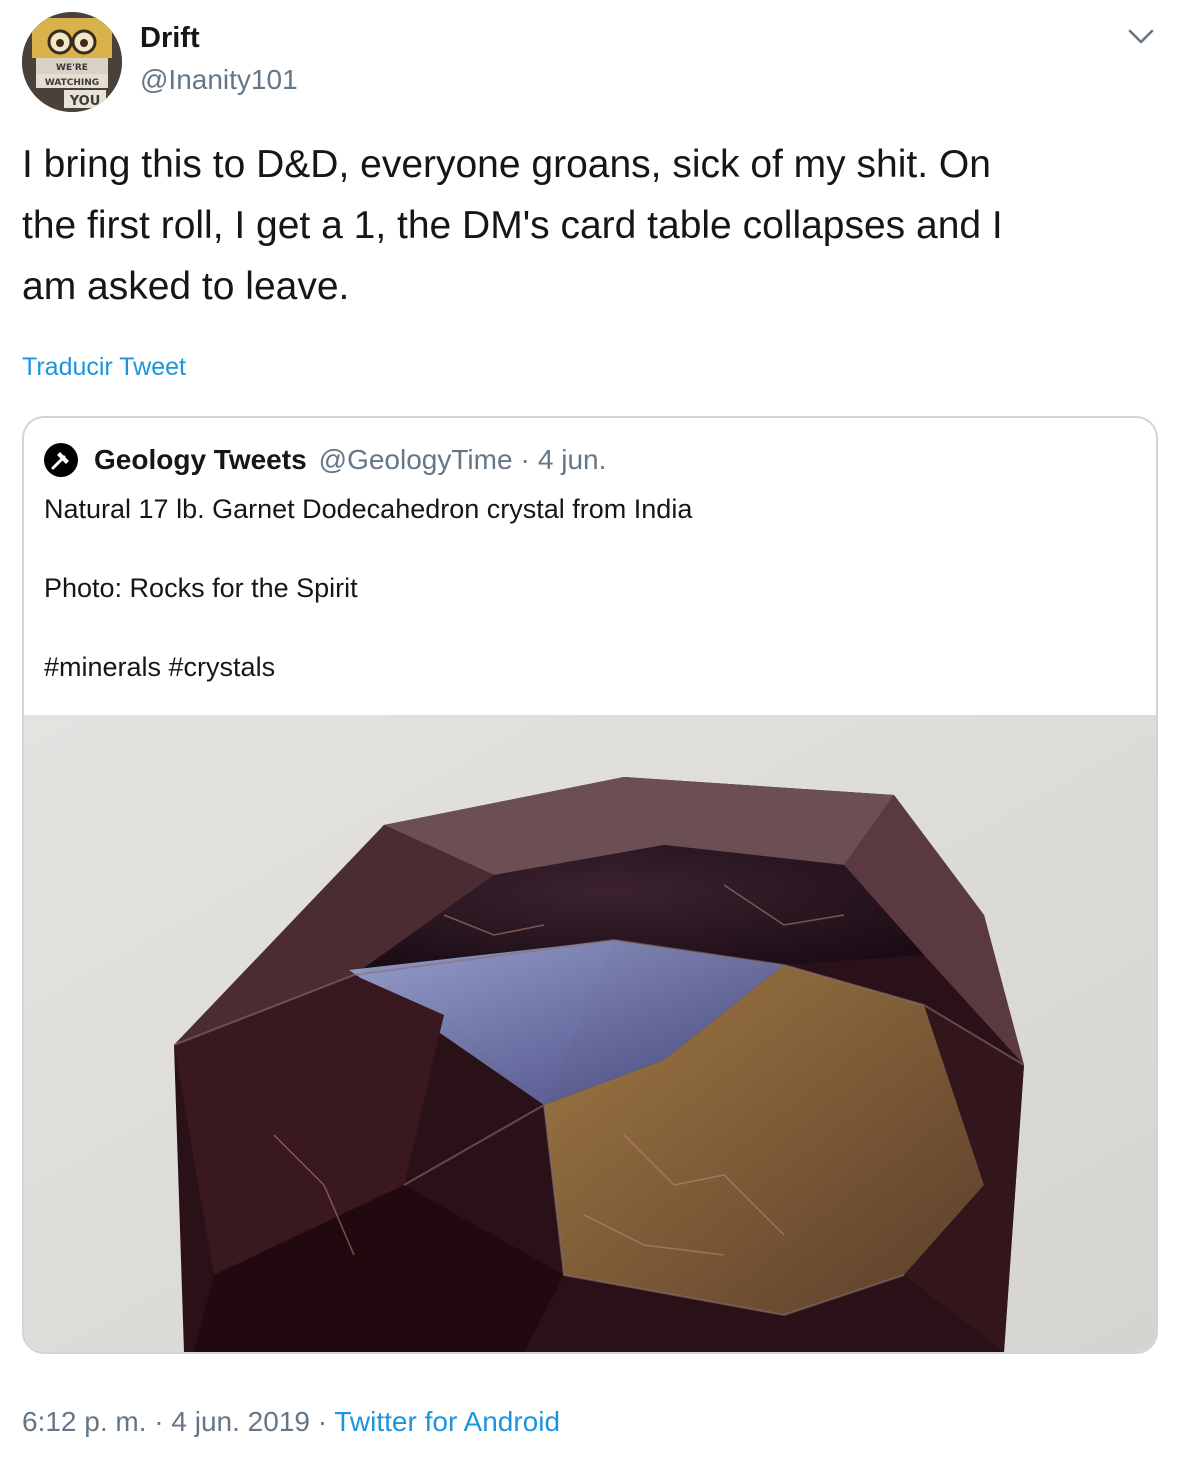 The width and height of the screenshot is (1182, 1466). What do you see at coordinates (61, 460) in the screenshot?
I see `rock-hammer-icon` at bounding box center [61, 460].